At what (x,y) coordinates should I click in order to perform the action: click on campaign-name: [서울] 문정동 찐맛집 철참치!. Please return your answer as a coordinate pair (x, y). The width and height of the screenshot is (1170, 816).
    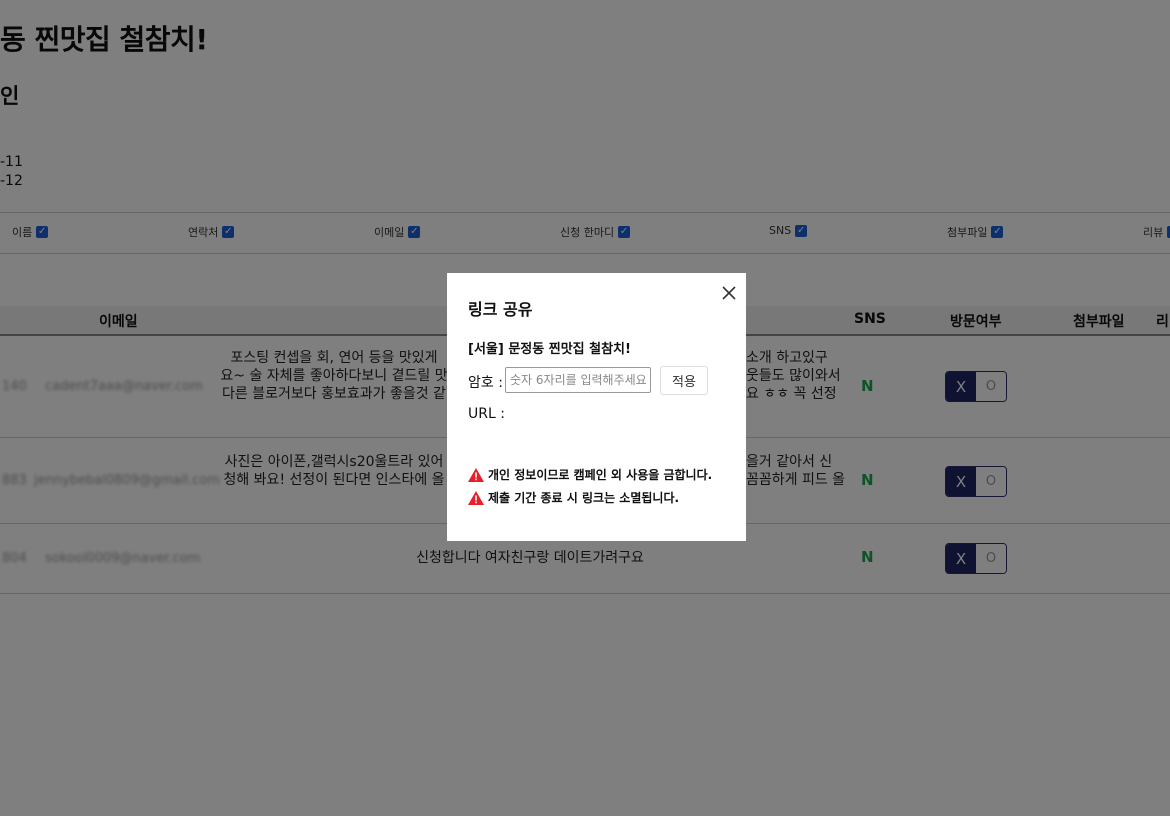
    Looking at the image, I should click on (549, 349).